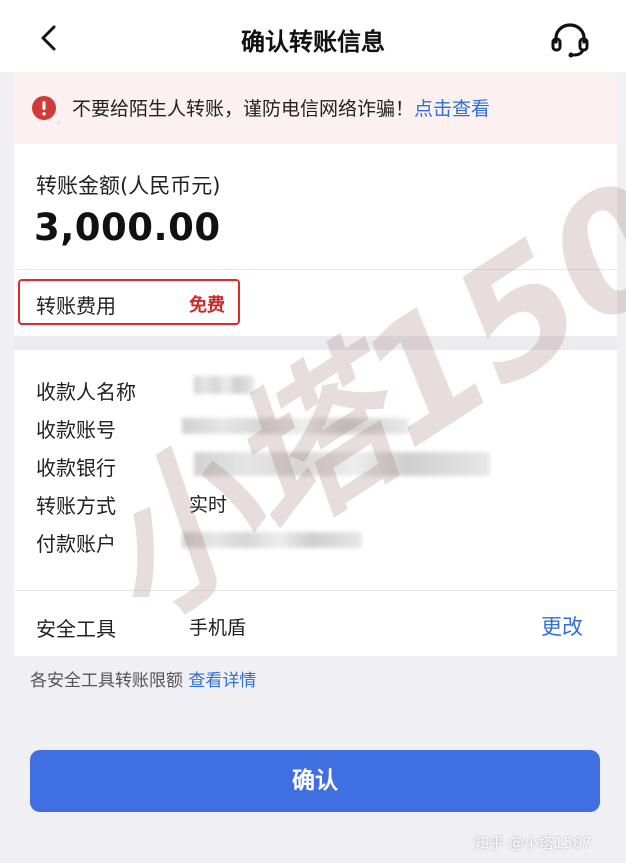 The image size is (626, 863). What do you see at coordinates (452, 109) in the screenshot?
I see `notice-view-link: 点击查看` at bounding box center [452, 109].